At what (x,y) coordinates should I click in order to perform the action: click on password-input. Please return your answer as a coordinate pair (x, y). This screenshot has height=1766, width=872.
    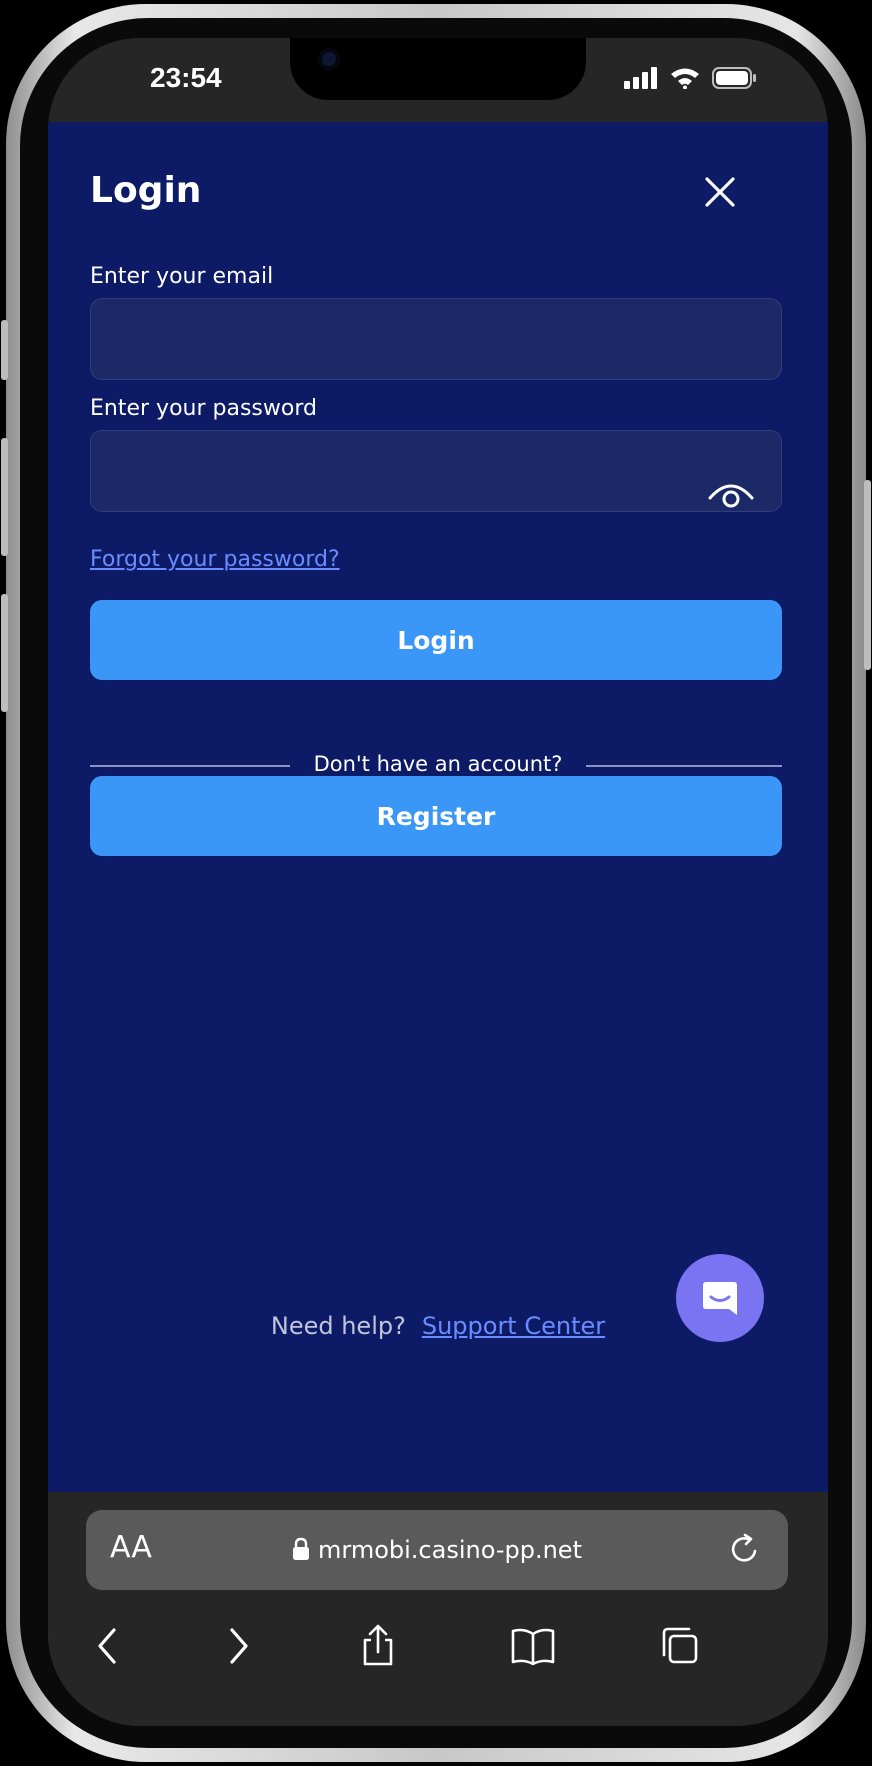
    Looking at the image, I should click on (436, 471).